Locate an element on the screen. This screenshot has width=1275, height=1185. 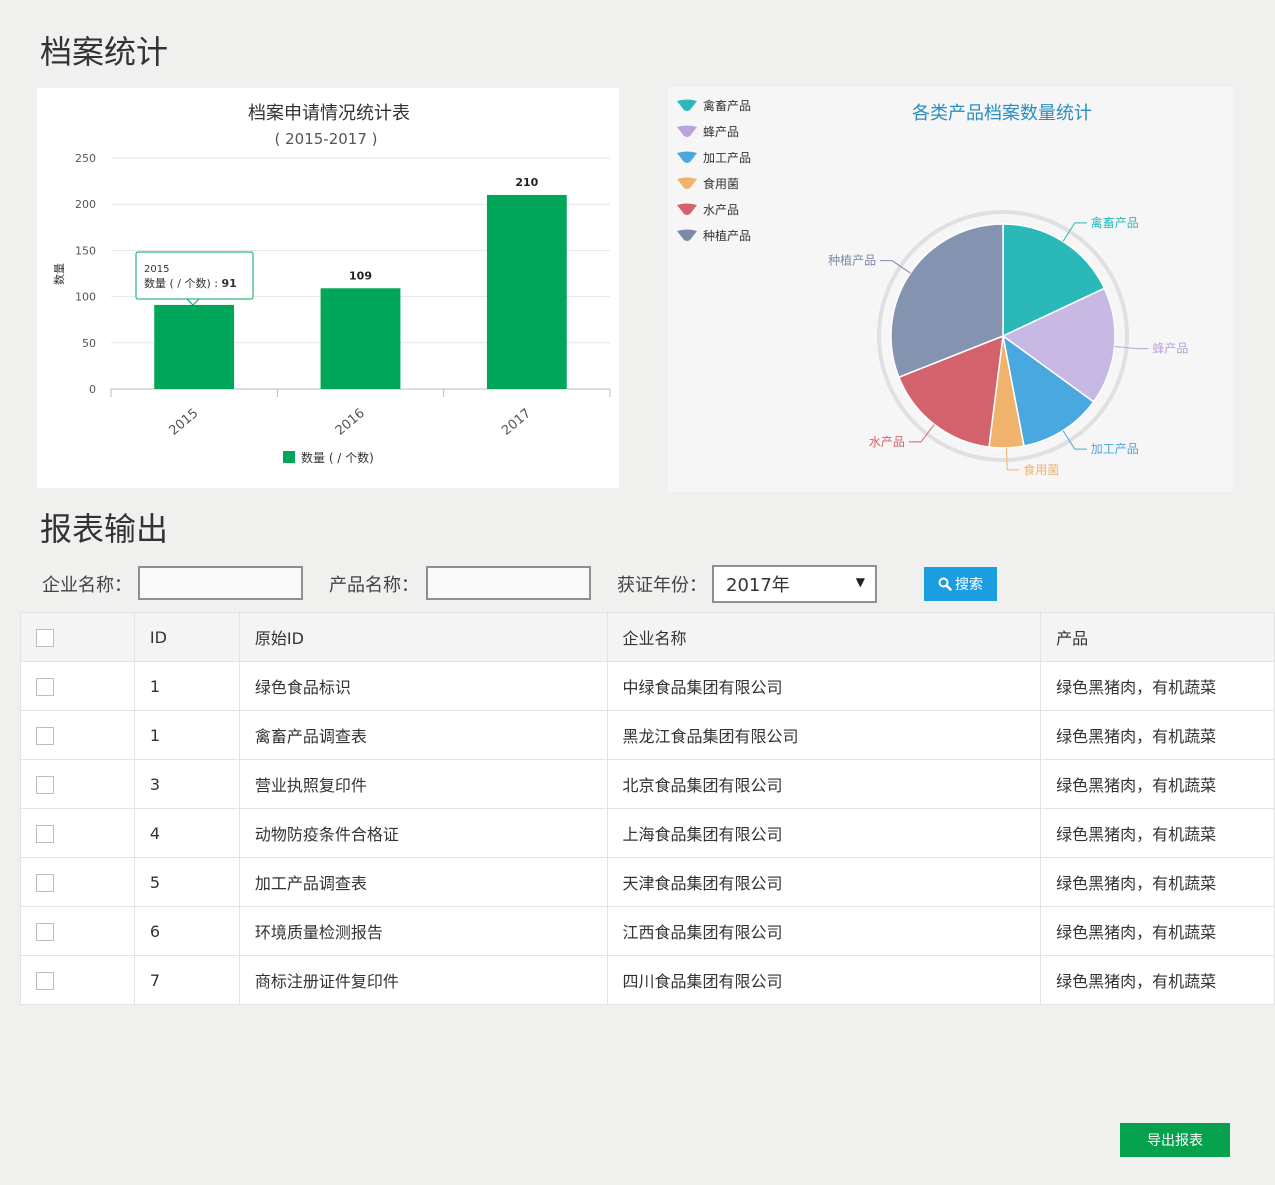
table-row: 1 禽畜产品调查表 黑龙江食品集团有限公司 绿色黑猪肉，有机蔬菜 is located at coordinates (647, 735).